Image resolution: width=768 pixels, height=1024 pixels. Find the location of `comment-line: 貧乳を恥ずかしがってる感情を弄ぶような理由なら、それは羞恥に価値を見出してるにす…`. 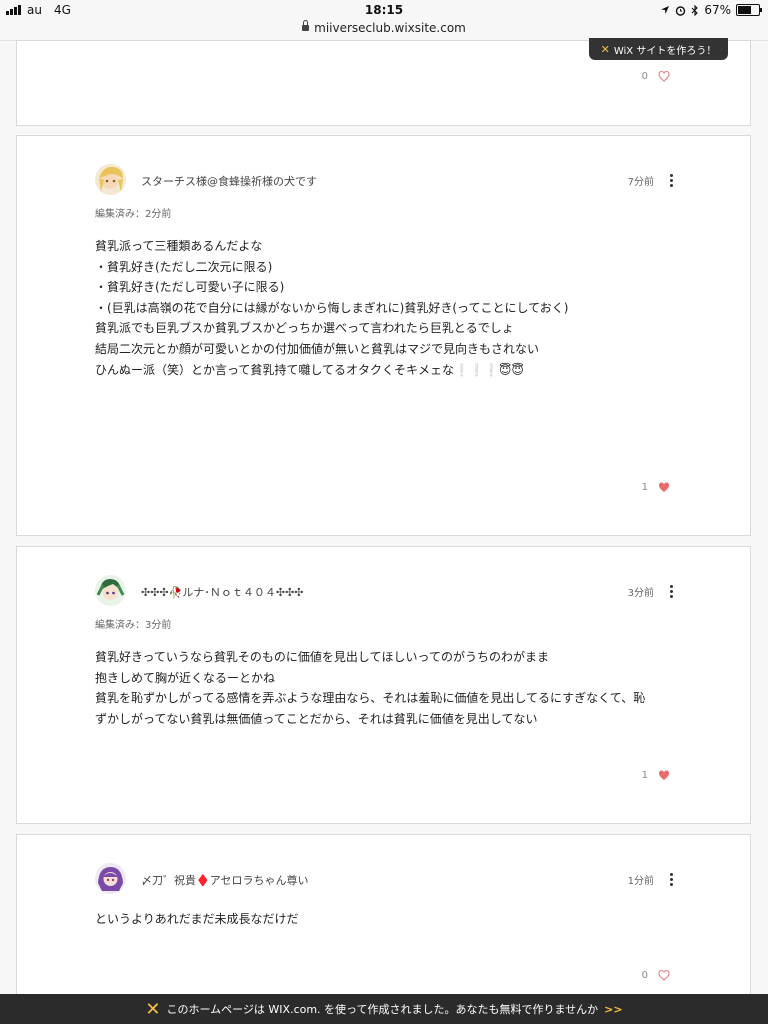

comment-line: 貧乳を恥ずかしがってる感情を弄ぶような理由なら、それは羞恥に価値を見出してるにす… is located at coordinates (370, 698).